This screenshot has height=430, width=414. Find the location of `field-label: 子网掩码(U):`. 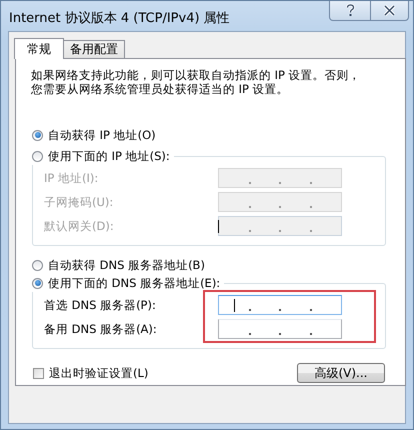

field-label: 子网掩码(U): is located at coordinates (79, 202).